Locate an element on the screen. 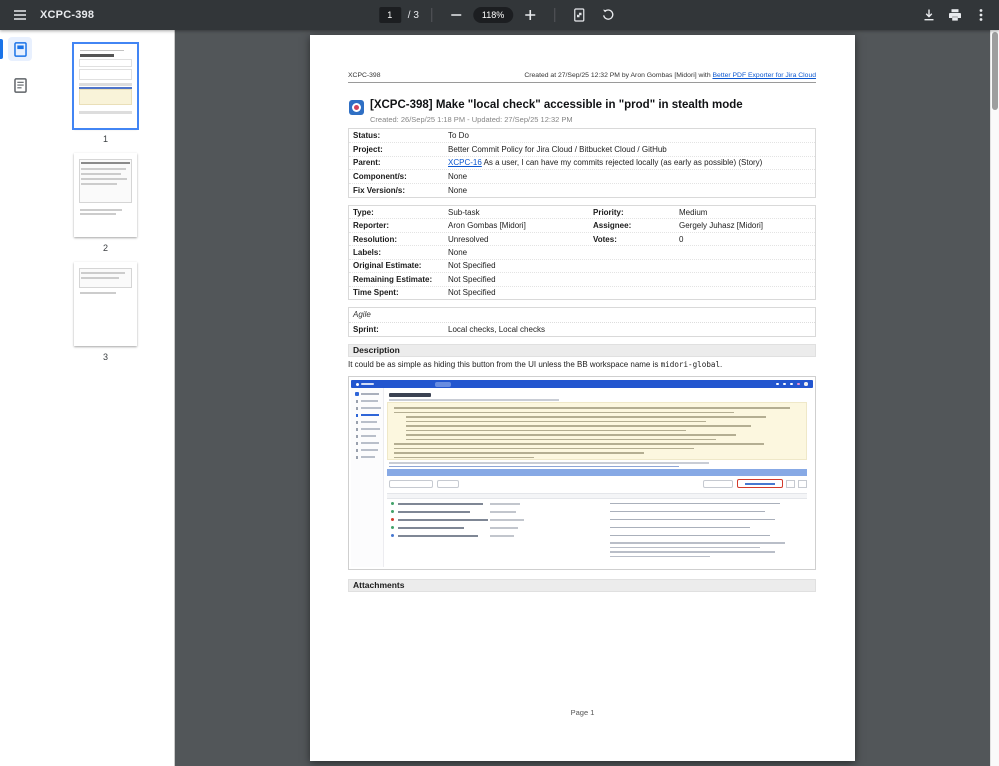 The height and width of the screenshot is (766, 999). field-row-remaining-estimate: Remaining Estimate: Not Specified is located at coordinates (582, 280).